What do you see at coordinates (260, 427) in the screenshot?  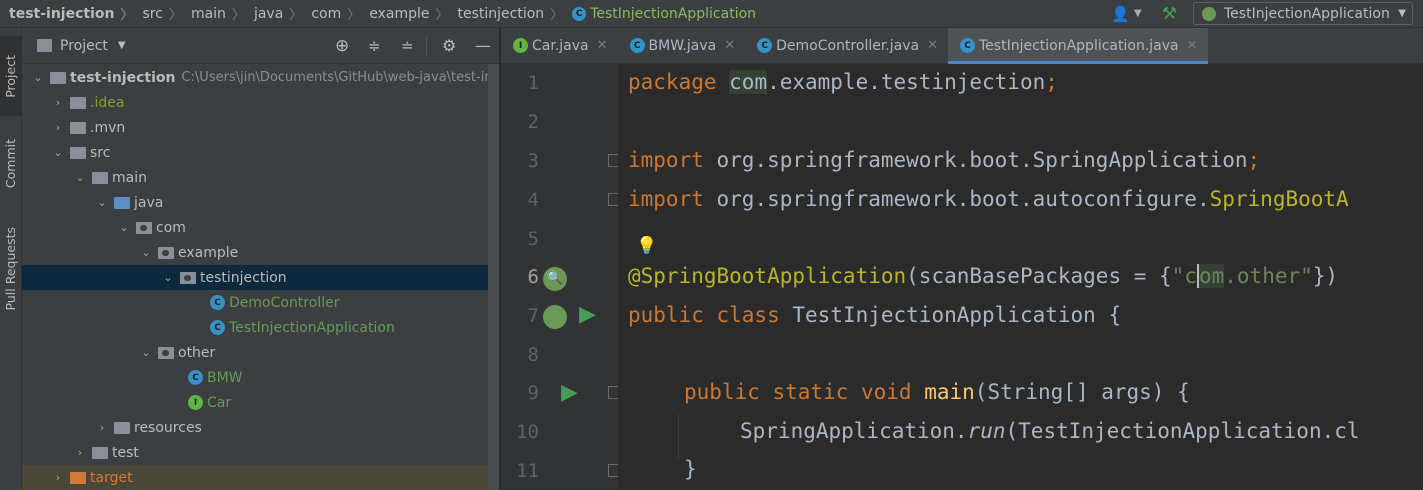 I see `tree-item-resources: › resources` at bounding box center [260, 427].